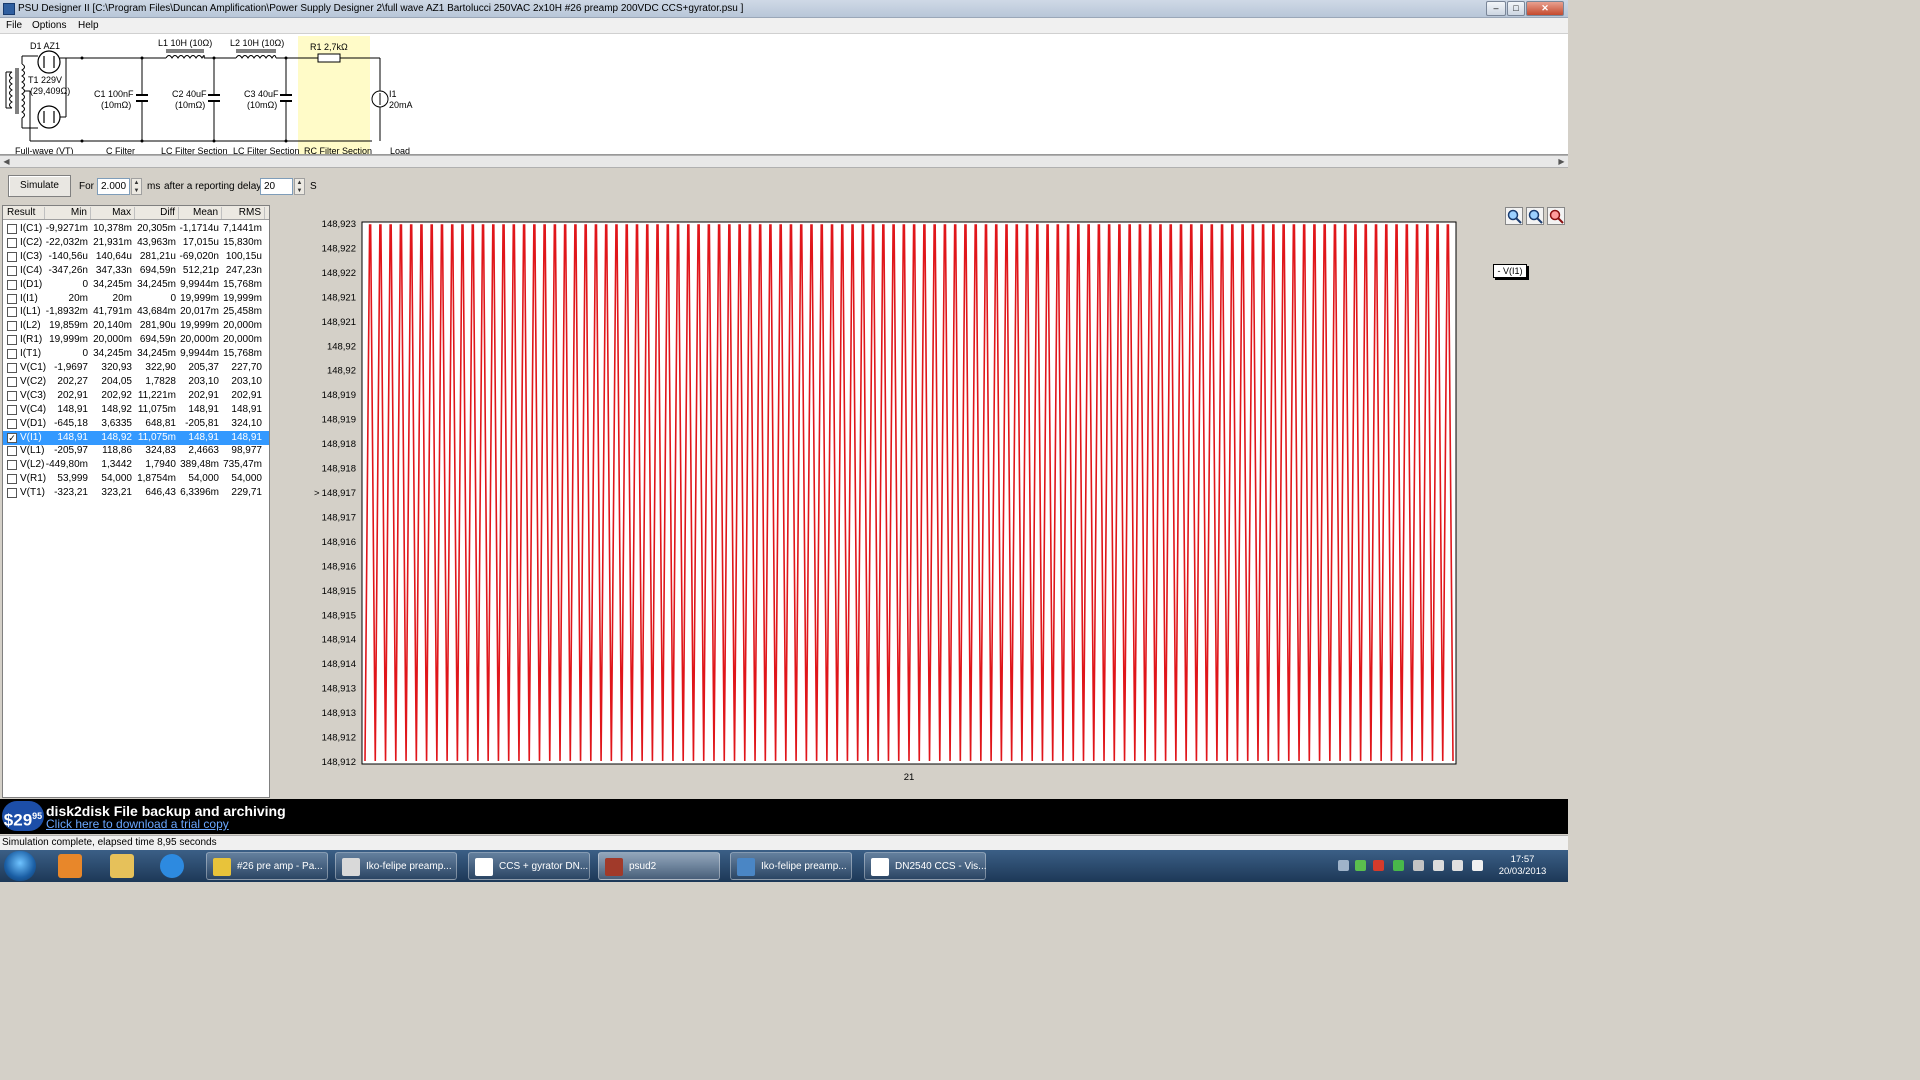 The height and width of the screenshot is (1080, 1920). I want to click on ad-download-link: Click here to download a trial copy, so click(137, 824).